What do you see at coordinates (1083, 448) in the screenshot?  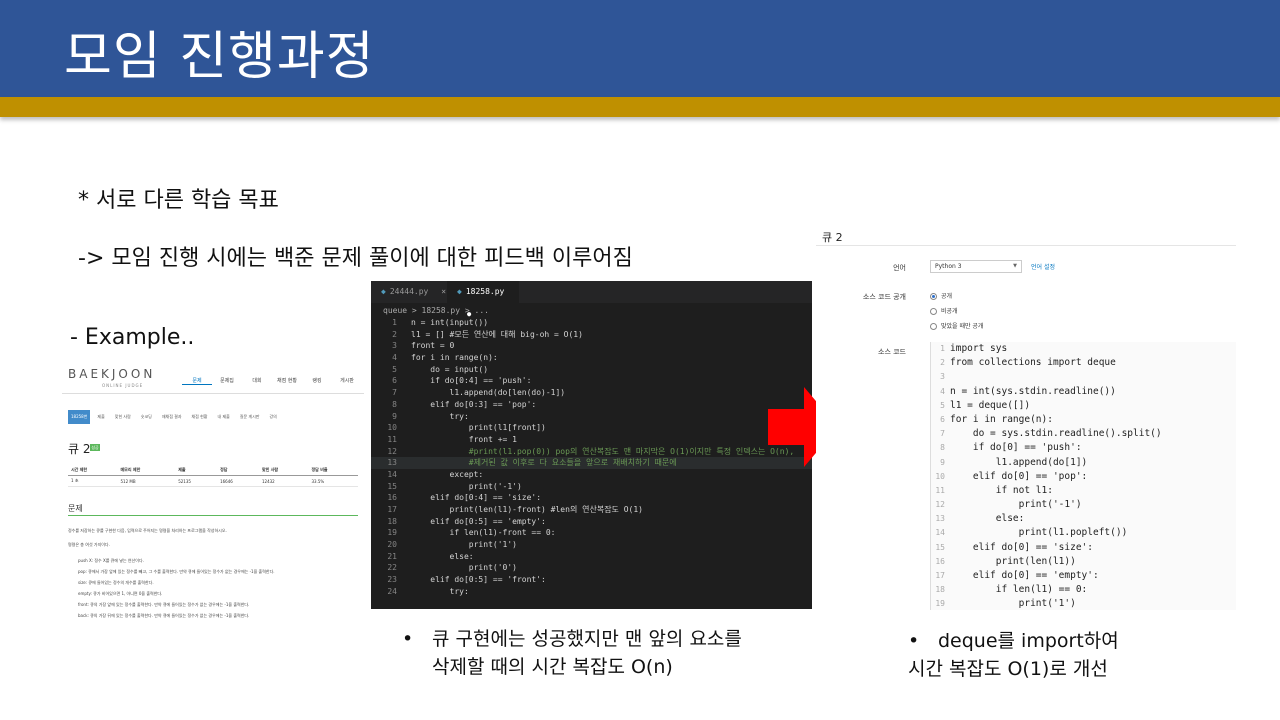 I see `code-line: 8 if do[0] == 'push':` at bounding box center [1083, 448].